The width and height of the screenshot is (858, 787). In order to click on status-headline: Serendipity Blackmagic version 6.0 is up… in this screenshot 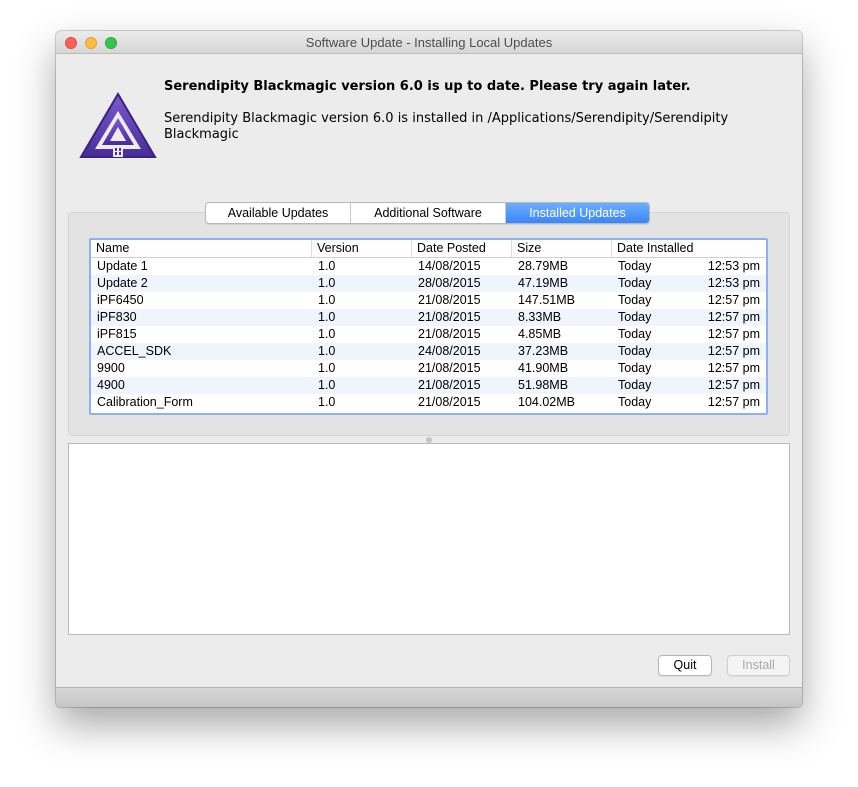, I will do `click(427, 86)`.